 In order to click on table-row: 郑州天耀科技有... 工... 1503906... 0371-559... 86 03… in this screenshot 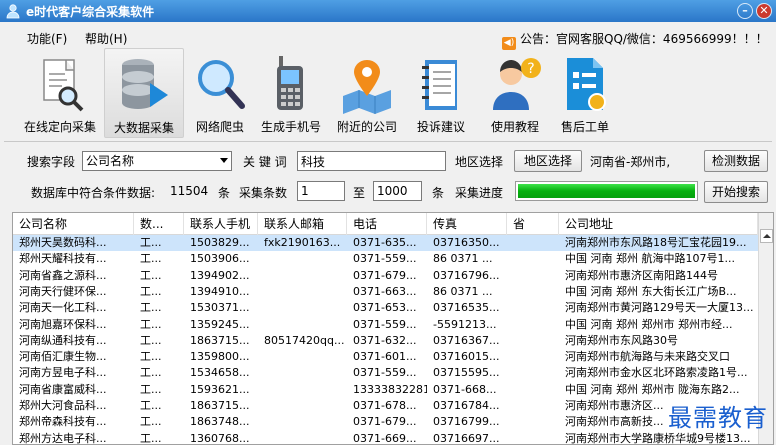, I will do `click(385, 259)`.